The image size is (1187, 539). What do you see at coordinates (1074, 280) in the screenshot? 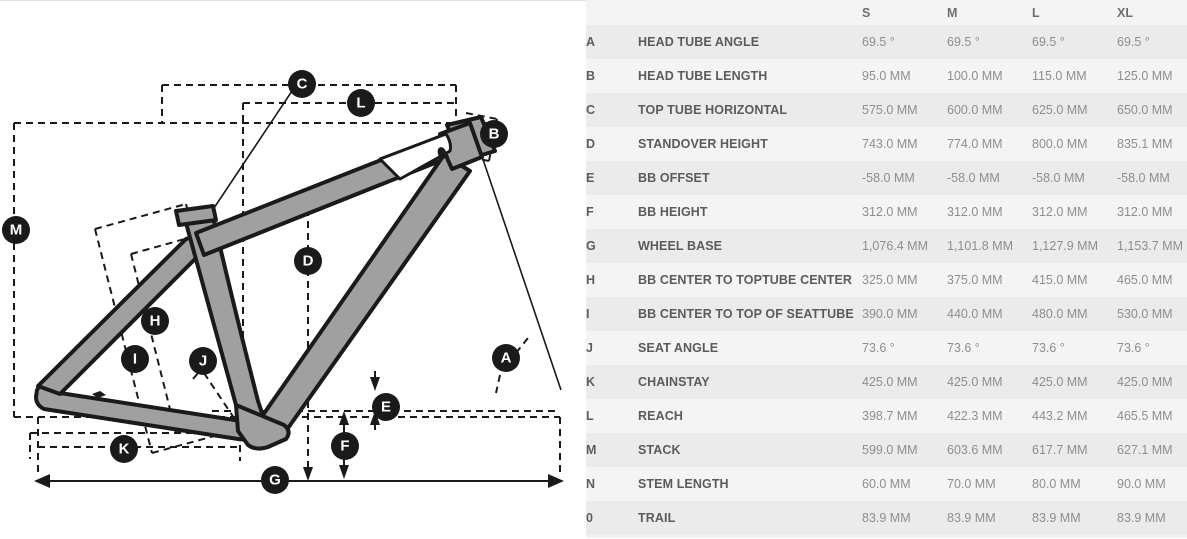
I see `row-value-l: 415.0 MM` at bounding box center [1074, 280].